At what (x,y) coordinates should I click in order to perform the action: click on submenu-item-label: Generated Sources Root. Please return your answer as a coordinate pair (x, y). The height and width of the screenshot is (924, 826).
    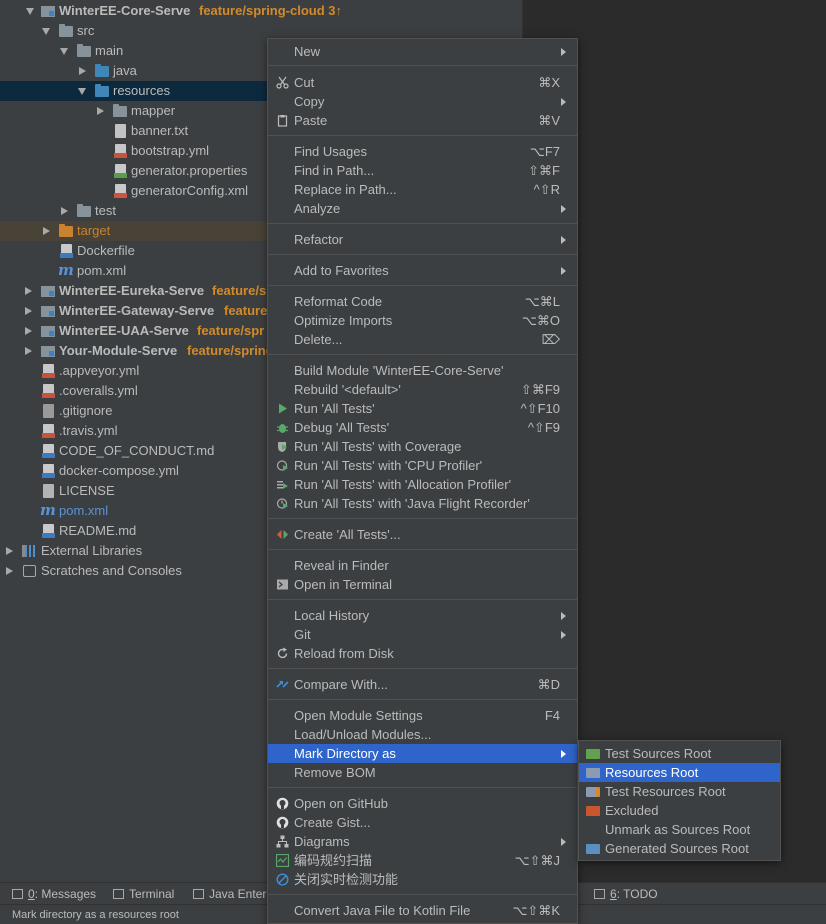
    Looking at the image, I should click on (677, 848).